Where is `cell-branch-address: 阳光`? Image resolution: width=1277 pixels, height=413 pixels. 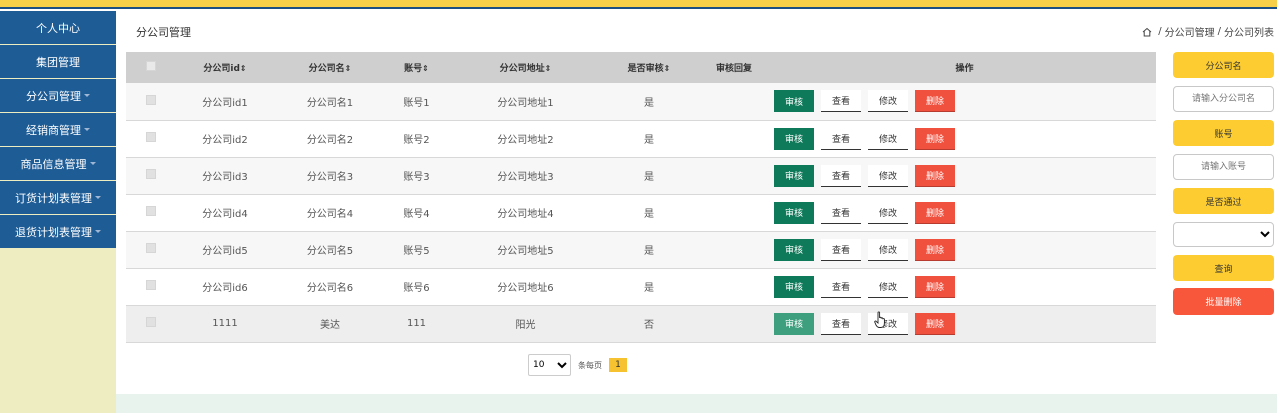
cell-branch-address: 阳光 is located at coordinates (525, 325).